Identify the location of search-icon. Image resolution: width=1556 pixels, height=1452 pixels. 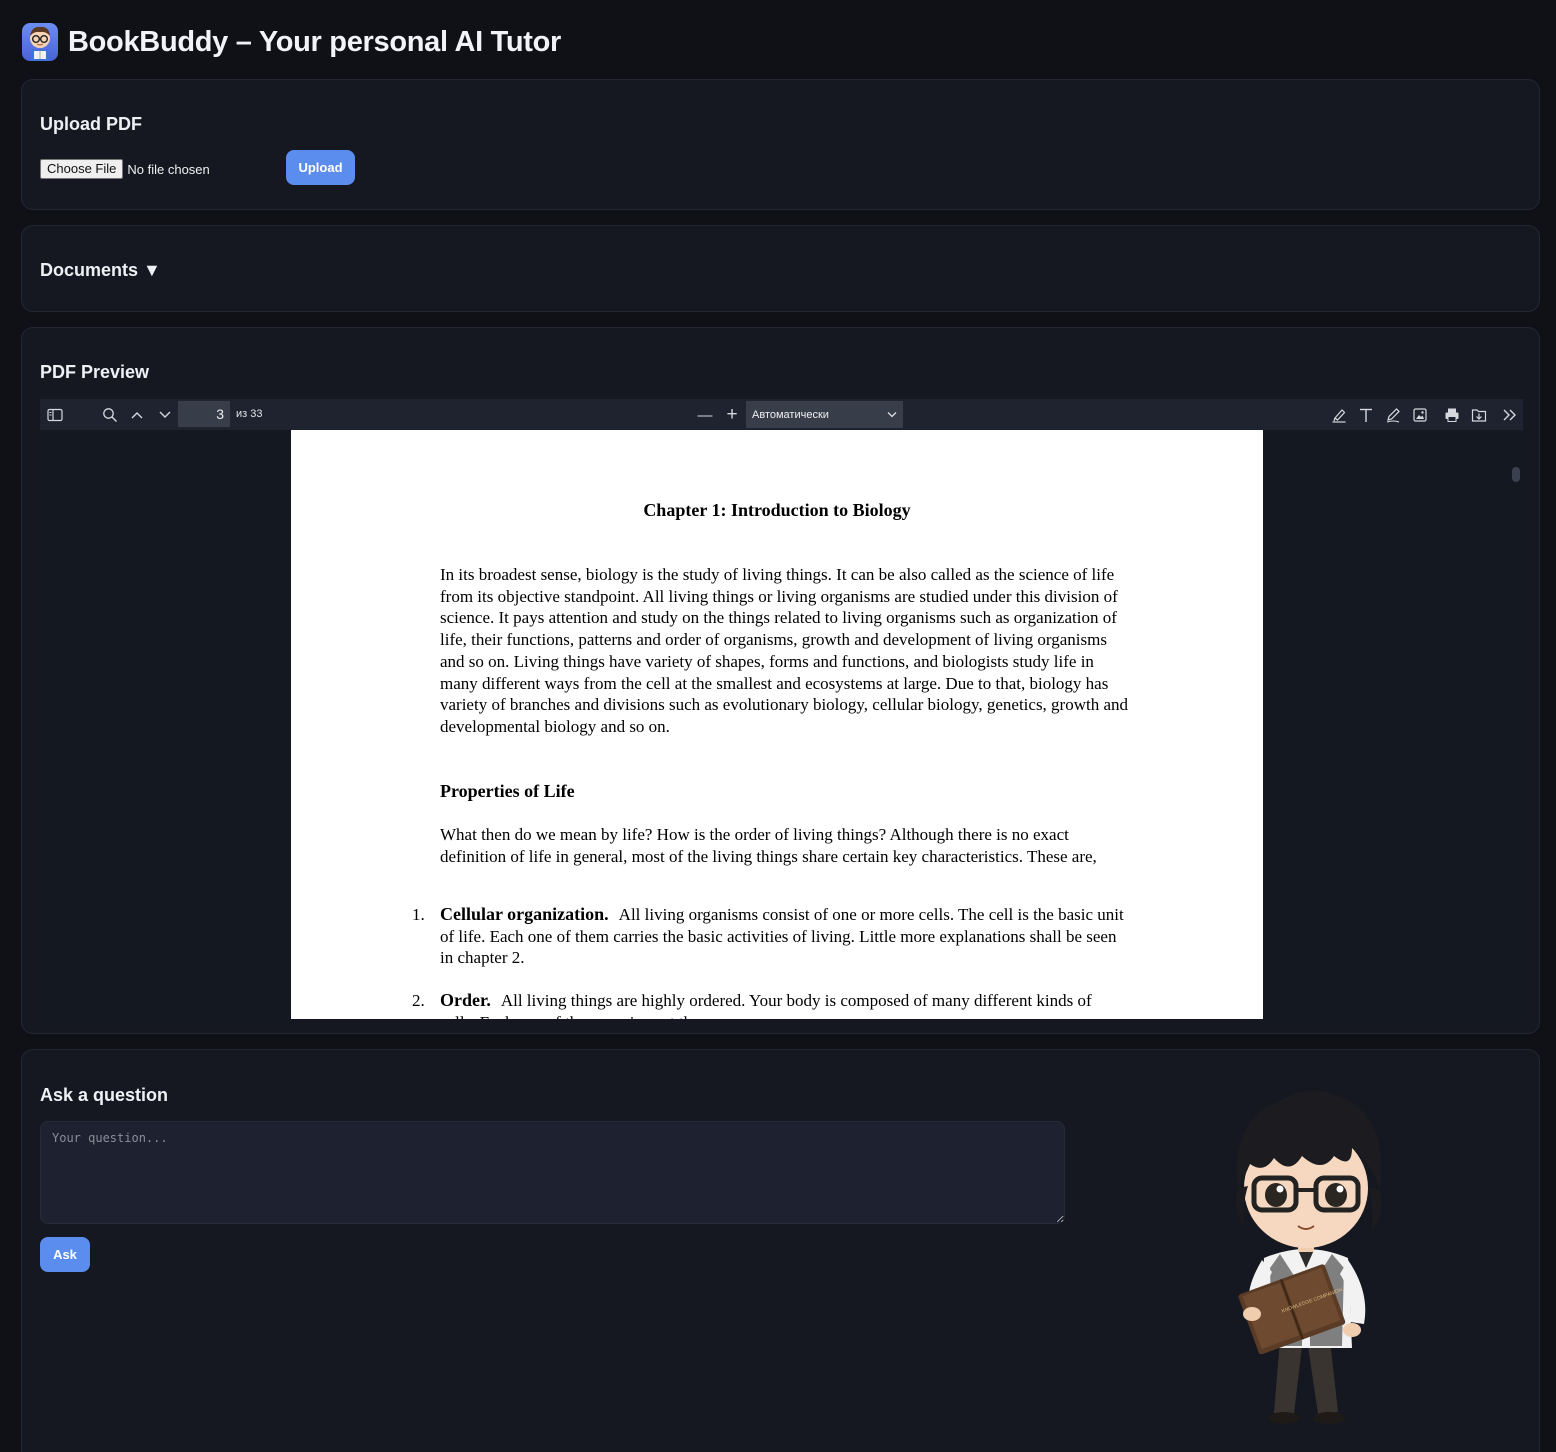
(110, 415).